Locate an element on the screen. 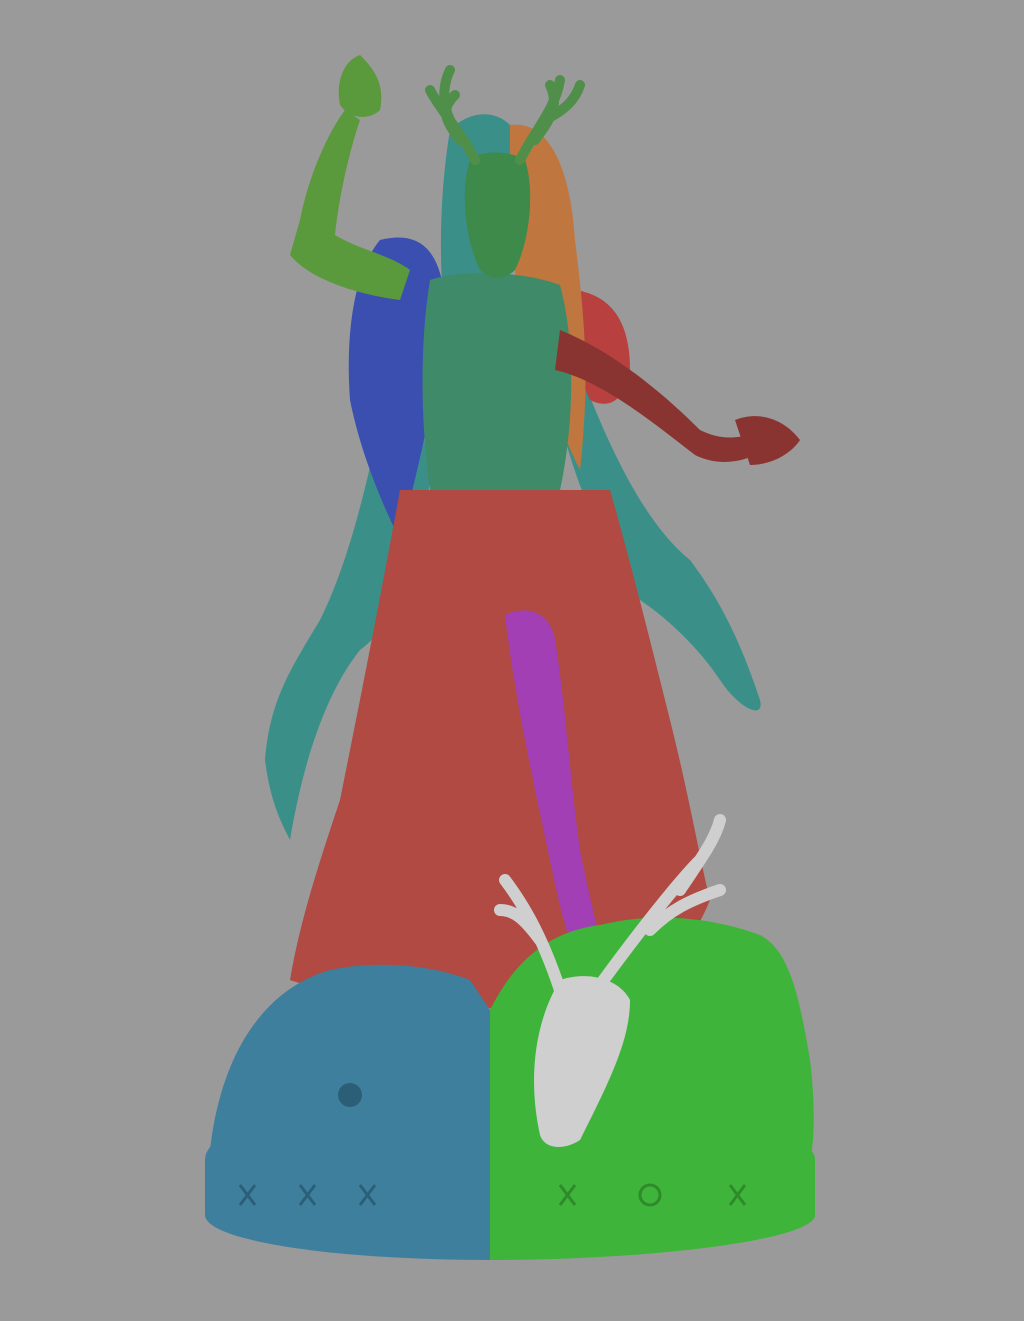  bird-skull-eye is located at coordinates (350, 1095).